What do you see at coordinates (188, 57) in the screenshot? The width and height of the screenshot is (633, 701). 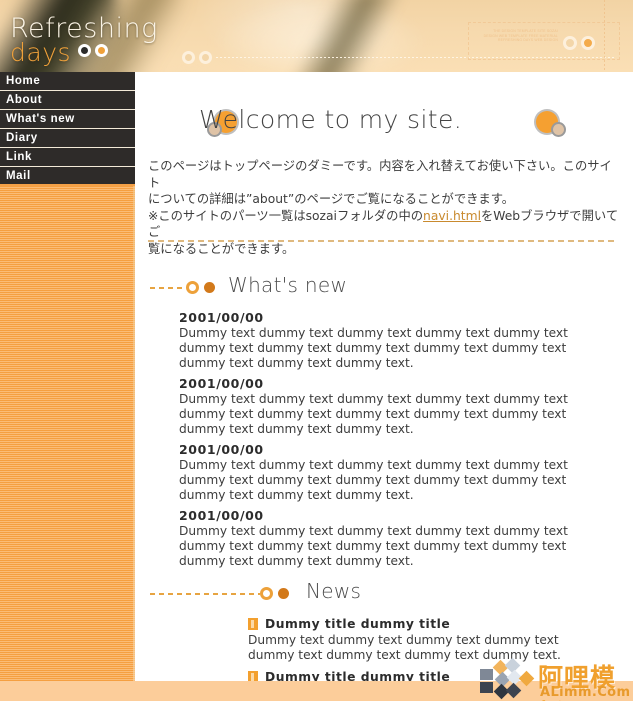 I see `header-dot-pale-icon` at bounding box center [188, 57].